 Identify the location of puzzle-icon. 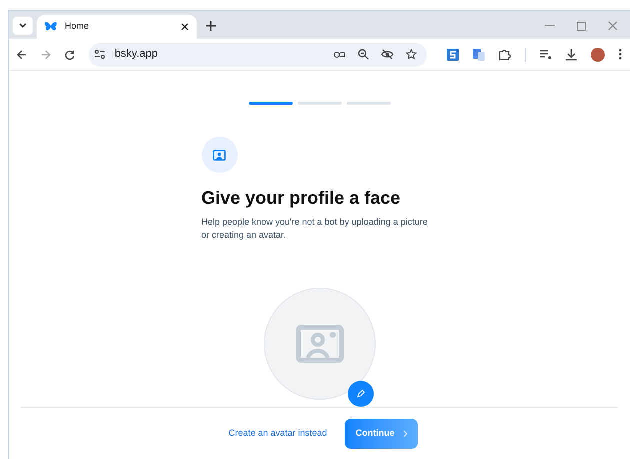
(504, 54).